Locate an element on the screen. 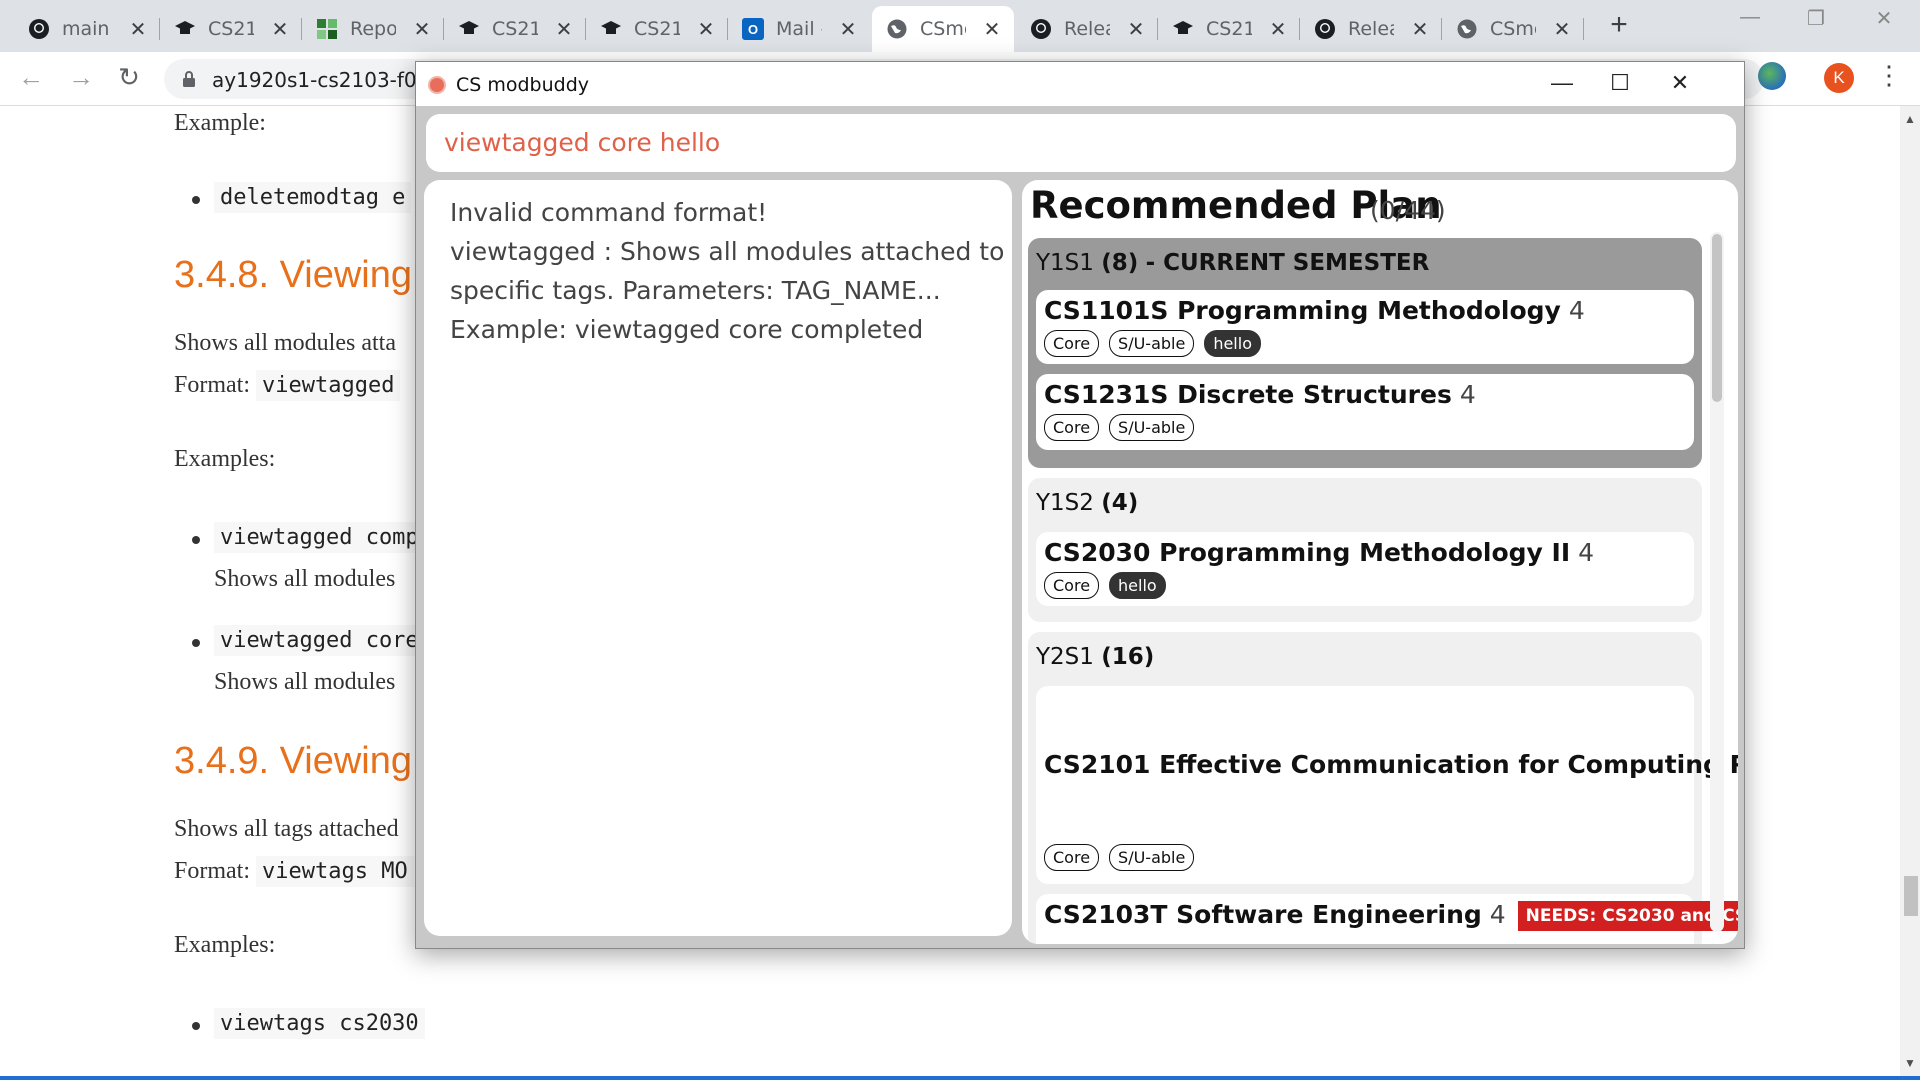 This screenshot has height=1080, width=1920. description-text: Shows all tags attached is located at coordinates (286, 829).